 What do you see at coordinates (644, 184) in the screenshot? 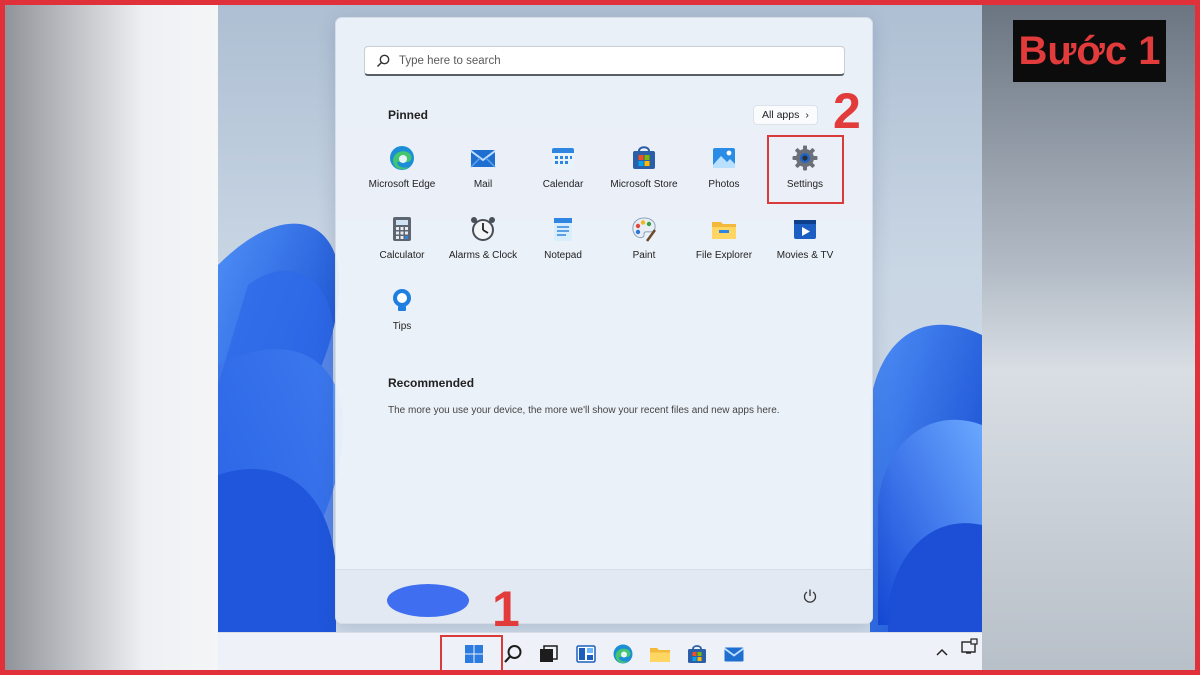
I see `app-label: Microsoft Store` at bounding box center [644, 184].